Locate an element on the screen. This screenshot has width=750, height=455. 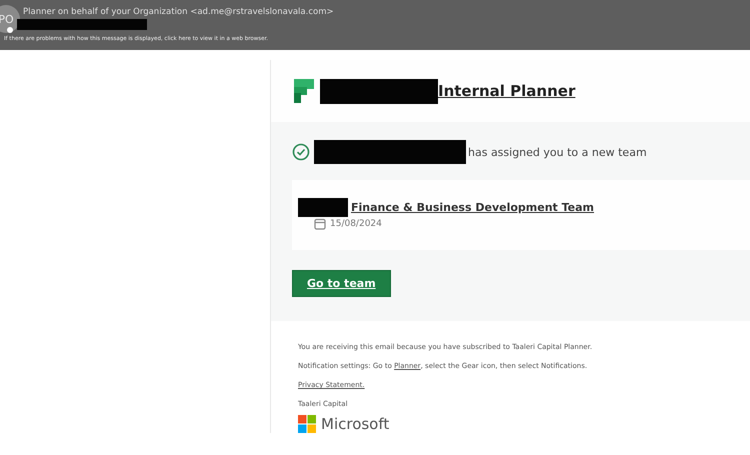
email-title-link: Internal Planner is located at coordinates (507, 91).